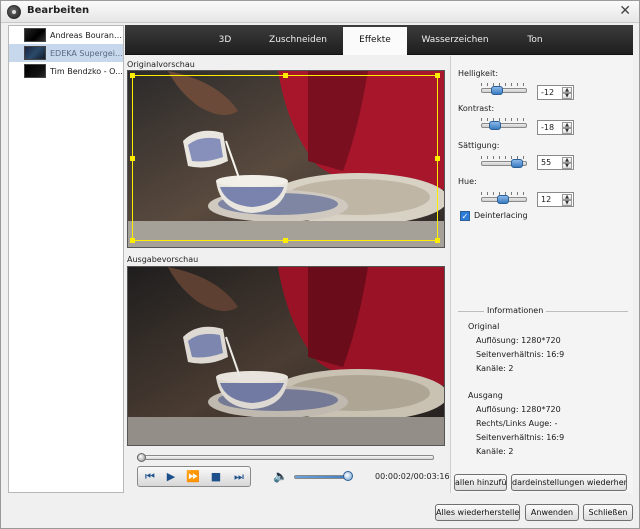  What do you see at coordinates (455, 40) in the screenshot?
I see `tab-watermark: Wasserzeichen` at bounding box center [455, 40].